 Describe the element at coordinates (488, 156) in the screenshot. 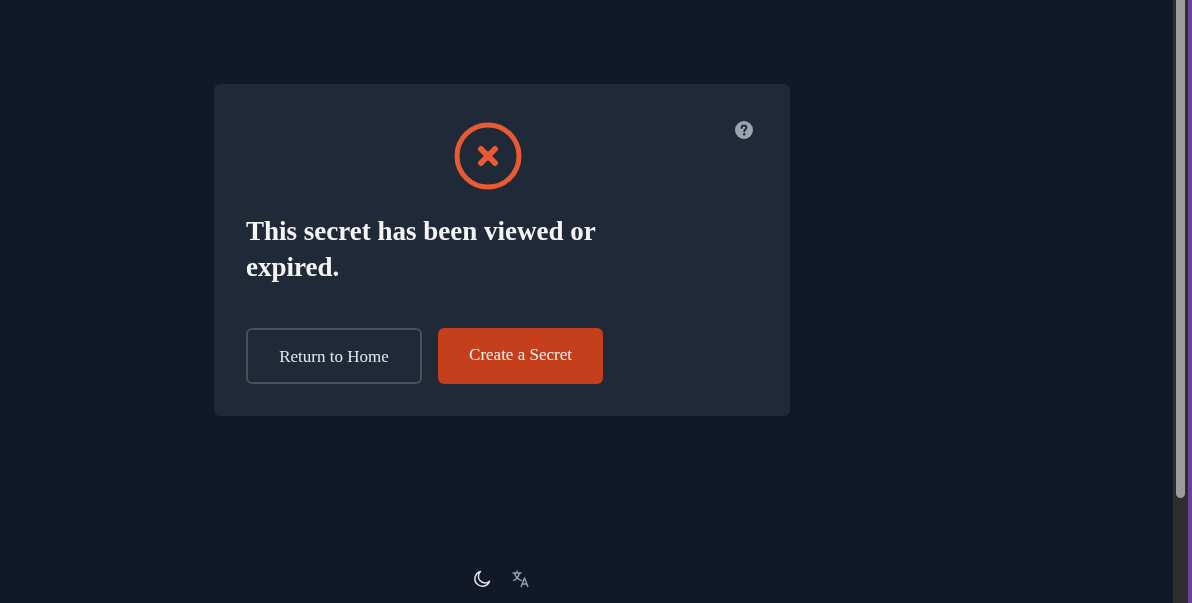

I see `error-x-circle-icon` at that location.